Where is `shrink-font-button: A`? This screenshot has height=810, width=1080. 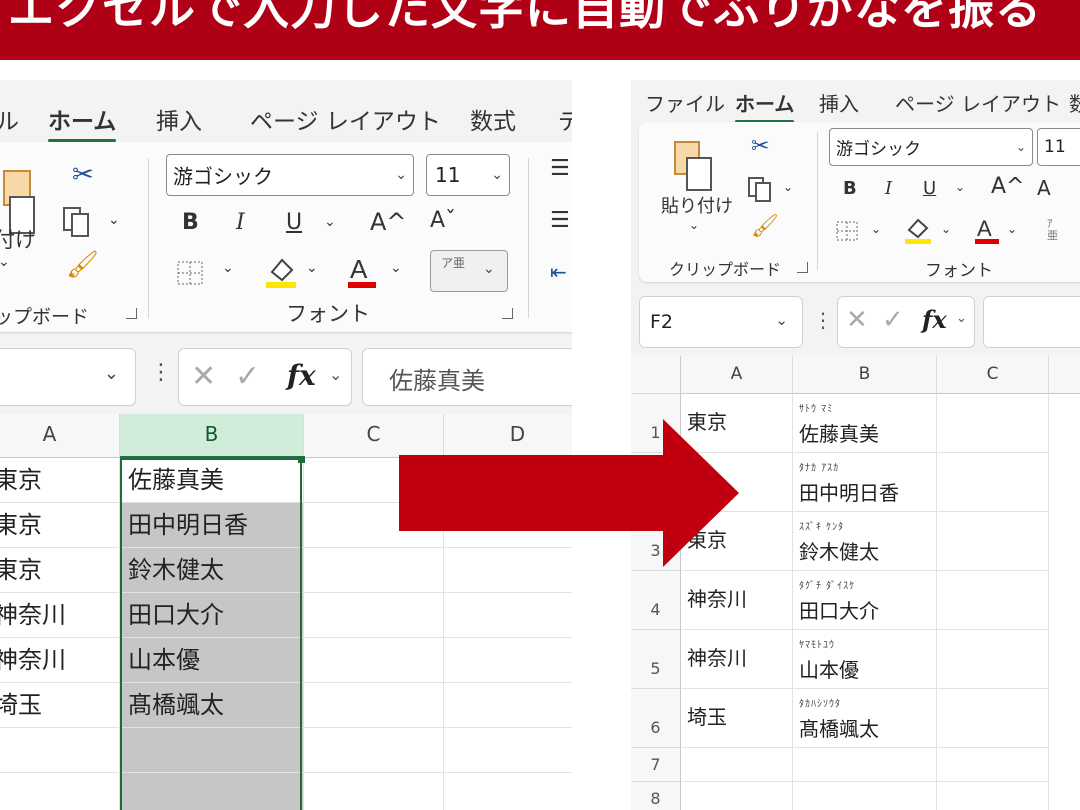 shrink-font-button: A is located at coordinates (1044, 188).